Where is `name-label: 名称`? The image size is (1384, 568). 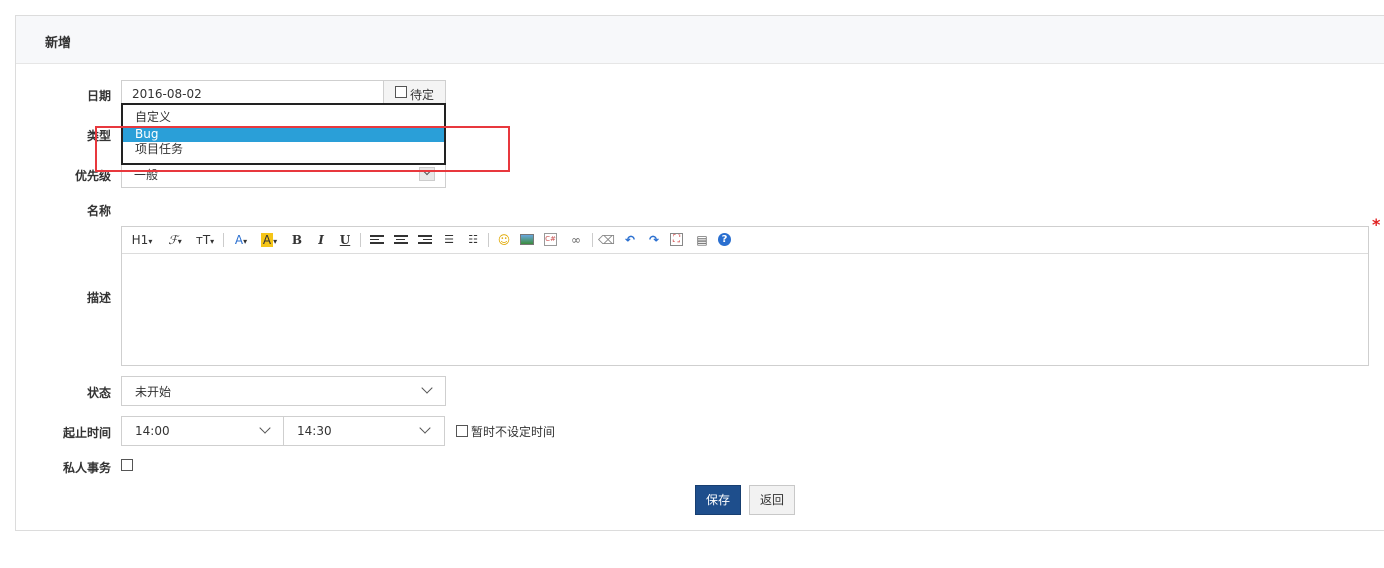 name-label: 名称 is located at coordinates (98, 211).